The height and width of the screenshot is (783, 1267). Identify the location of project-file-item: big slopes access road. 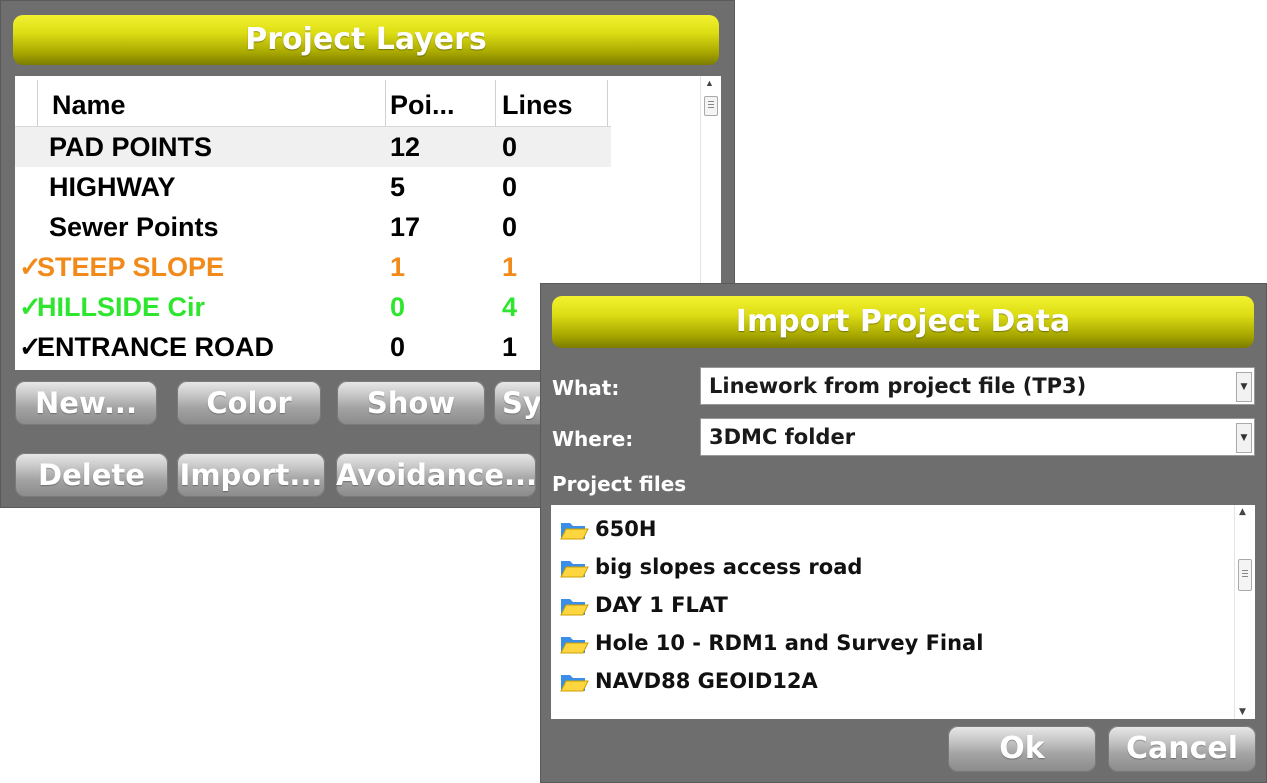
(710, 567).